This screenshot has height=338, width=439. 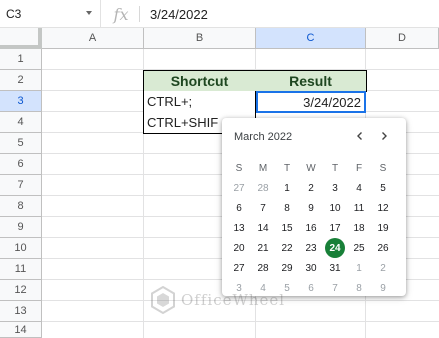 I want to click on calendar-day-selected-label: 24, so click(x=335, y=248).